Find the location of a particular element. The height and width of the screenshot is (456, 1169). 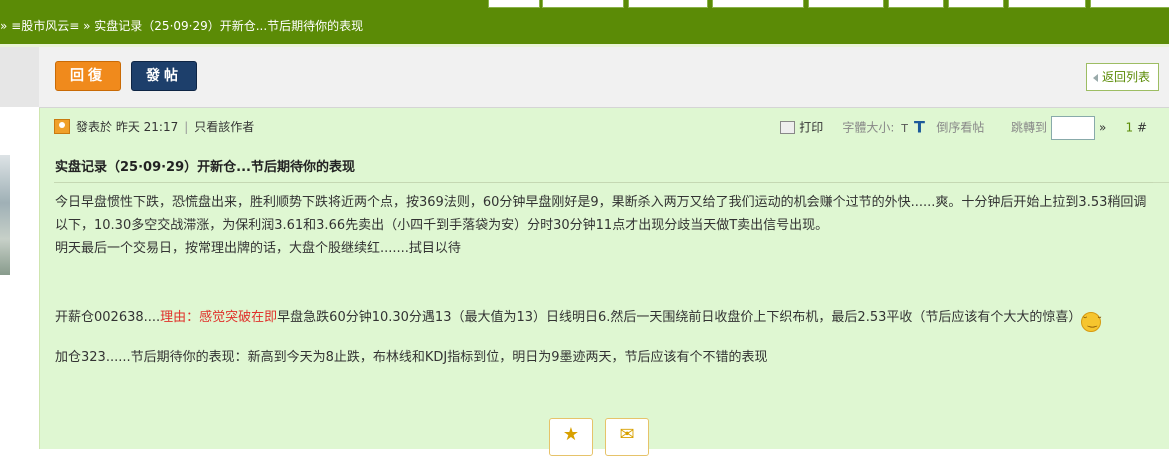

post-paragraph: 明天最后一个交易日，按常理出牌的话，大盘个股继续红.......拭目以待 is located at coordinates (258, 248).